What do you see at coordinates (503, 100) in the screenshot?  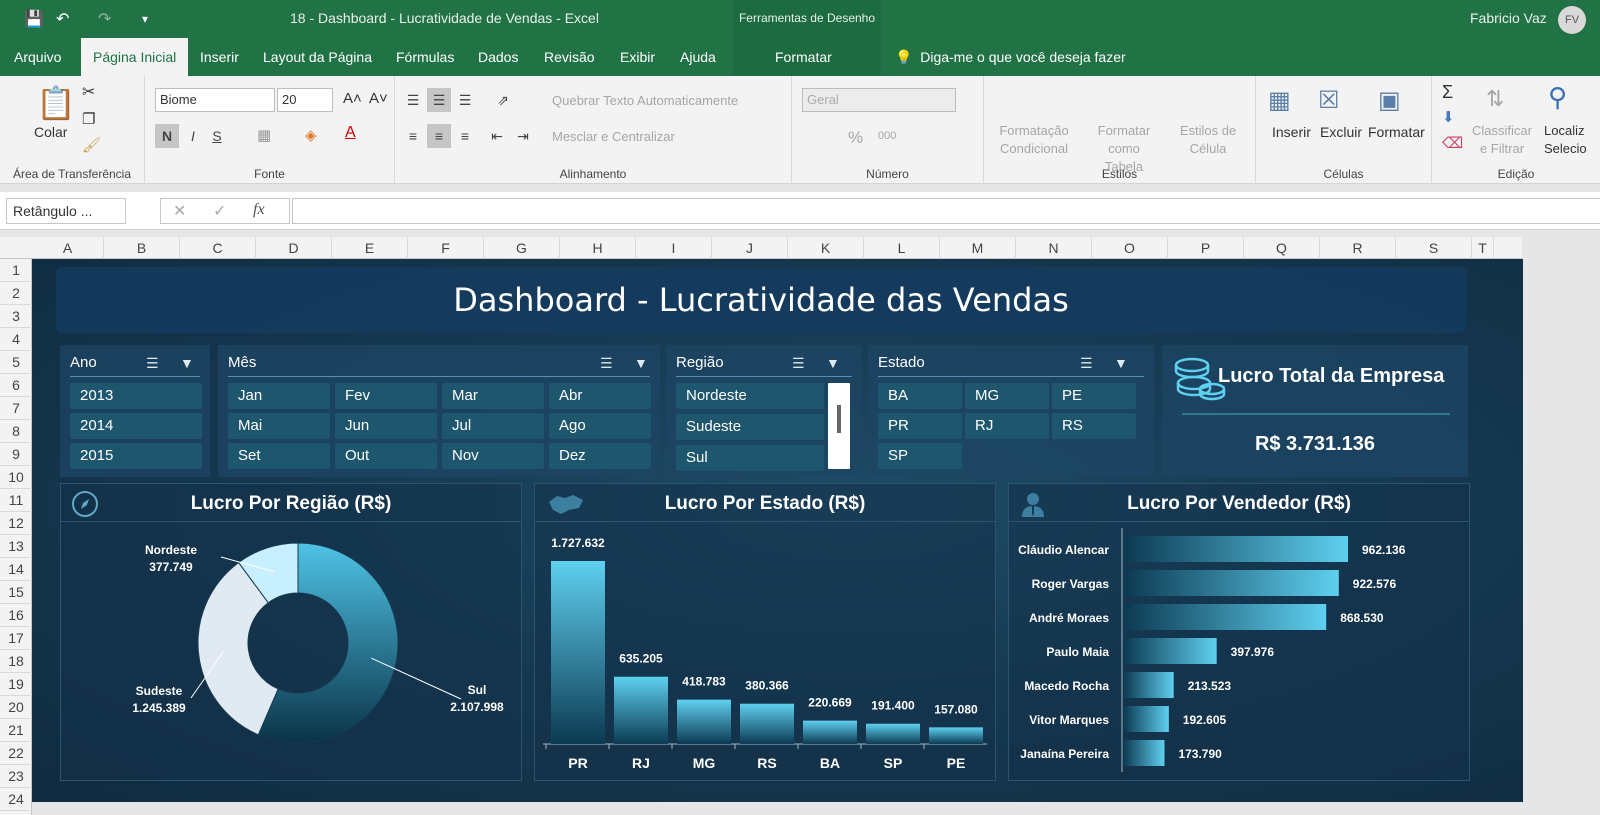 I see `orientation-icon: ⇗` at bounding box center [503, 100].